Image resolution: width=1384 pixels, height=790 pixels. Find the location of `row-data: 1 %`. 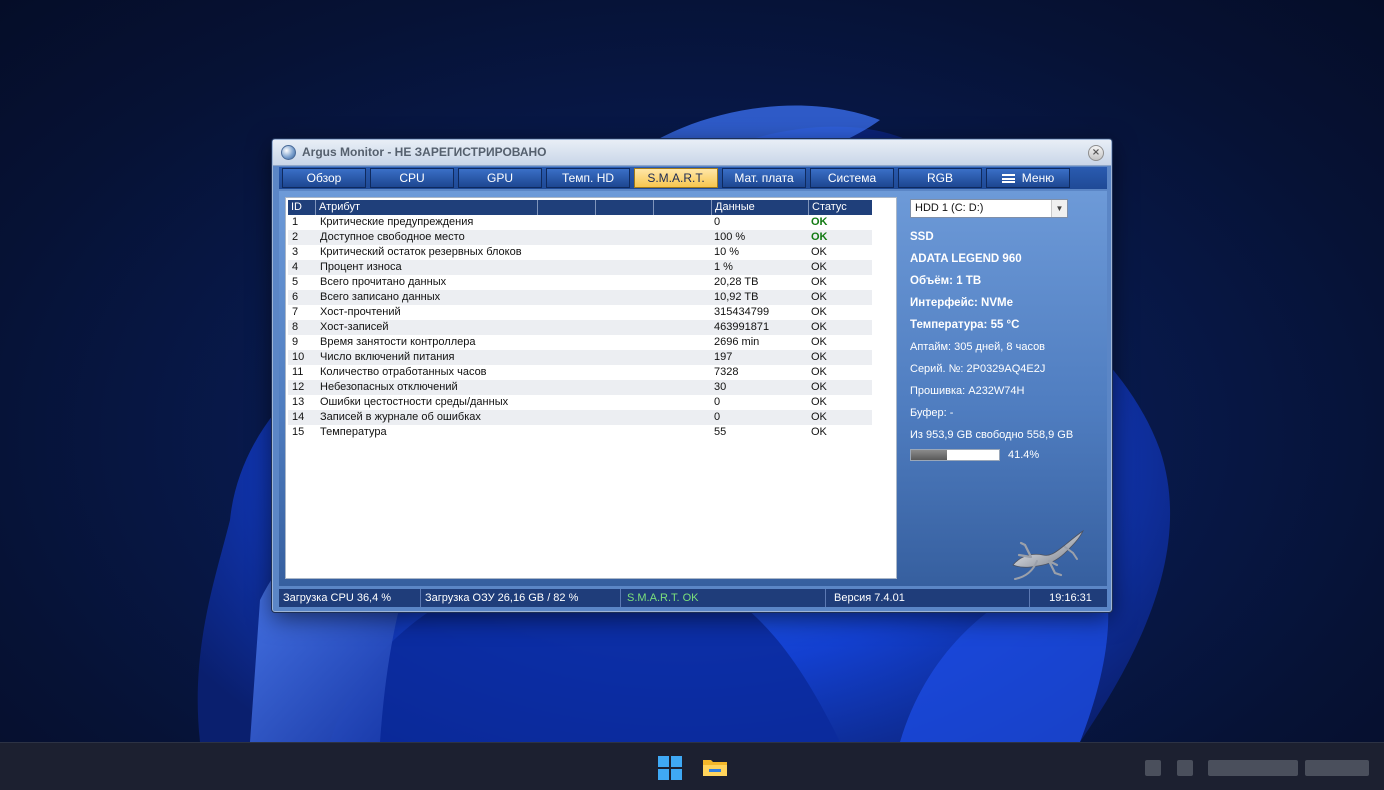

row-data: 1 % is located at coordinates (723, 267).